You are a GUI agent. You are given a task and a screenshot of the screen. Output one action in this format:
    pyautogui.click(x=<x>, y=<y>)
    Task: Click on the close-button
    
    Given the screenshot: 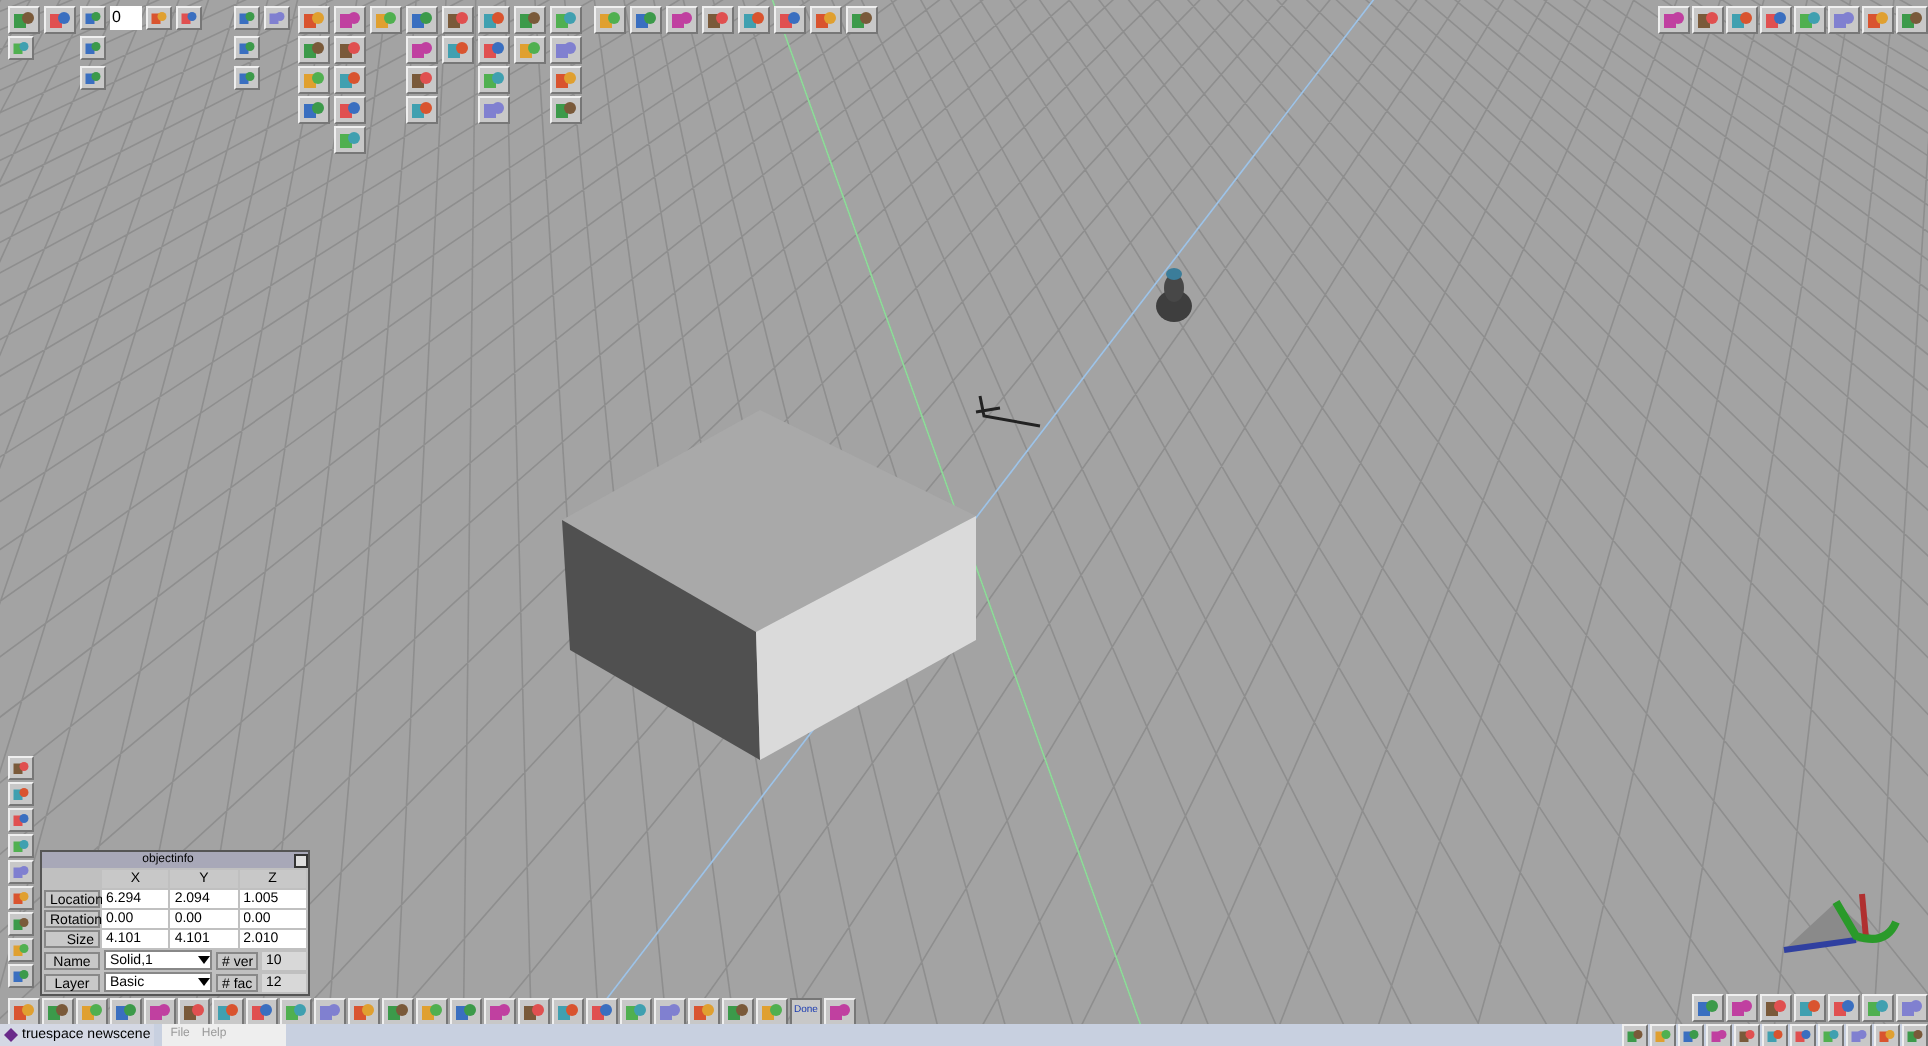 What is the action you would take?
    pyautogui.click(x=301, y=860)
    